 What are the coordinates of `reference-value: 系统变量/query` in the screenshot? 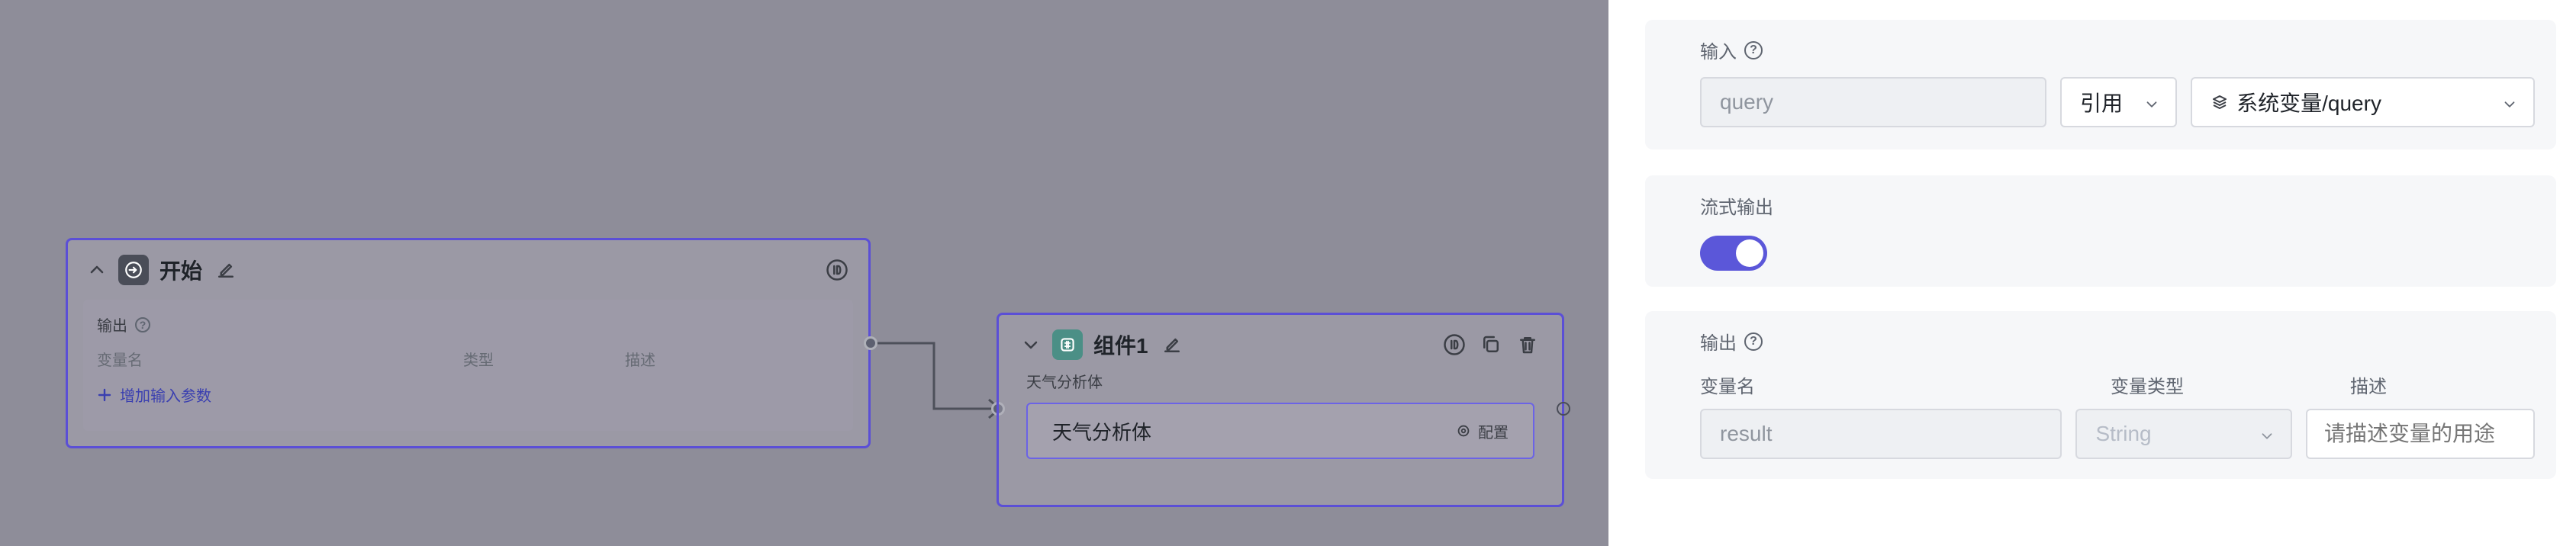 It's located at (2308, 103).